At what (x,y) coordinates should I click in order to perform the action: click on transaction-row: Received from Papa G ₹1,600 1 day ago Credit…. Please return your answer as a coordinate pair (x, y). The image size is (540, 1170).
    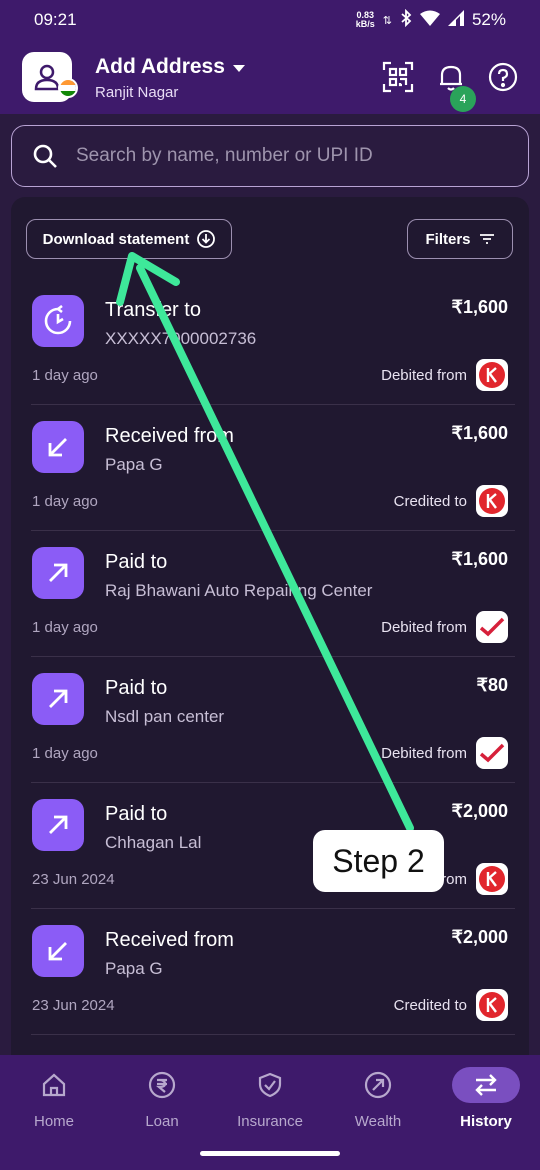
    Looking at the image, I should click on (270, 468).